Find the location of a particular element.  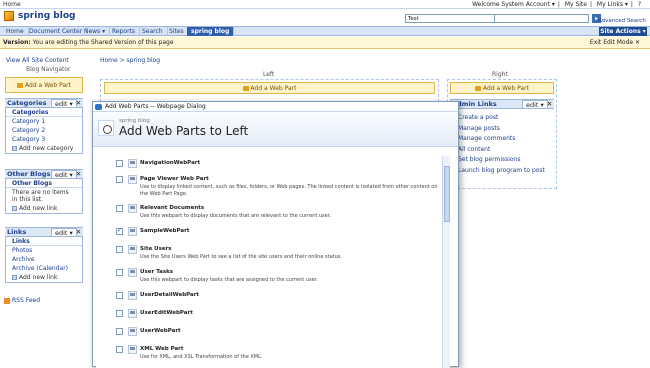

tab-search: Search is located at coordinates (153, 31).